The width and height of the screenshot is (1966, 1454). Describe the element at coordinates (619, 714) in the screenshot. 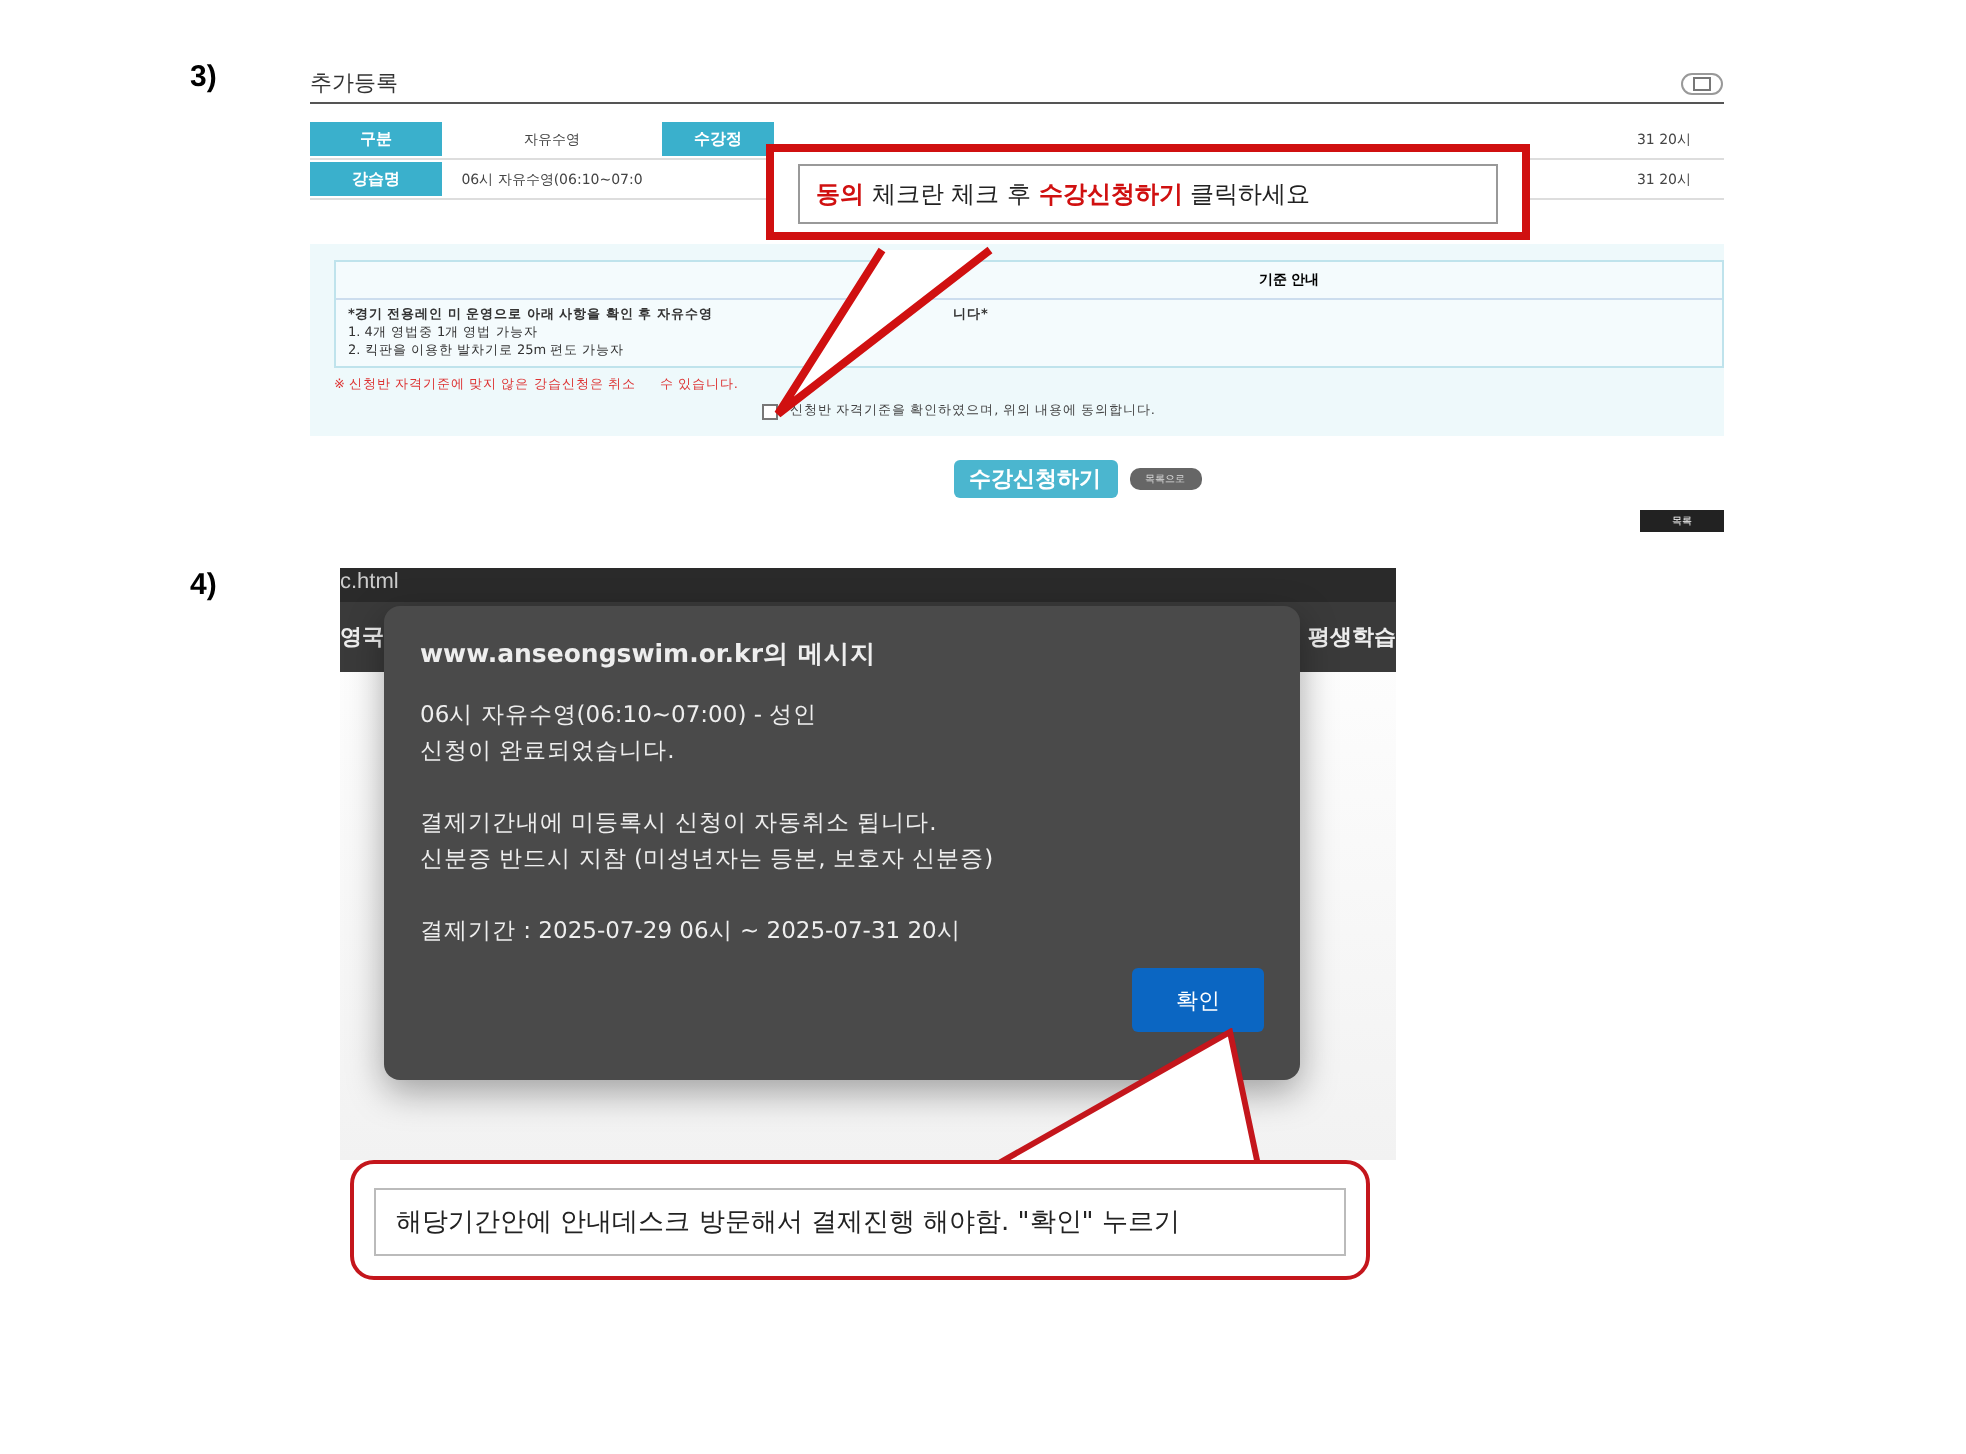

I see `dialog-text: 06시 자유수영(06:10~07:00) - 성인` at that location.